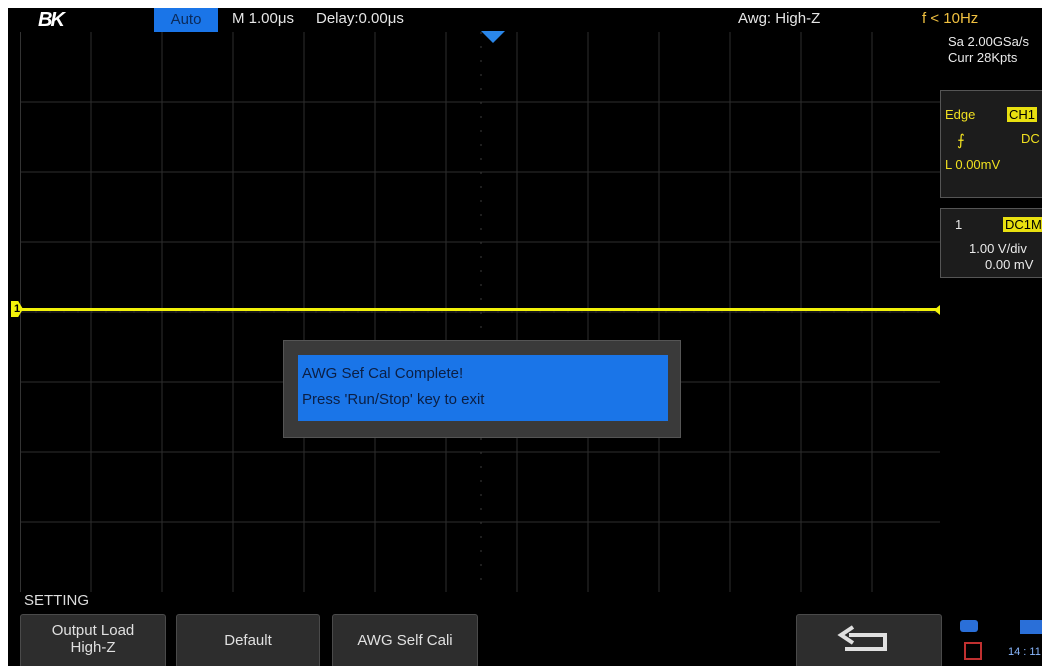  What do you see at coordinates (950, 18) in the screenshot?
I see `frequency-readout: f < 10Hz` at bounding box center [950, 18].